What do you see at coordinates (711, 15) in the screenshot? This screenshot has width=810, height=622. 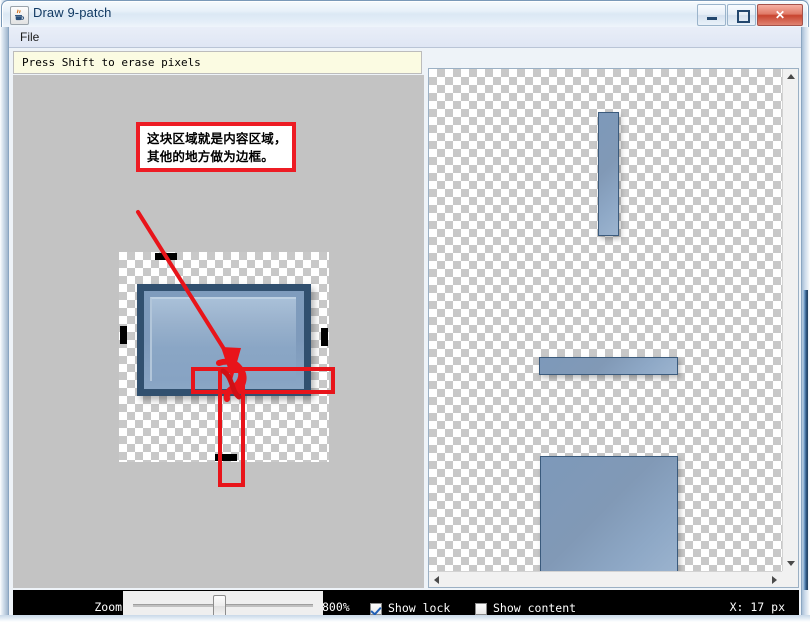 I see `minimize-button` at bounding box center [711, 15].